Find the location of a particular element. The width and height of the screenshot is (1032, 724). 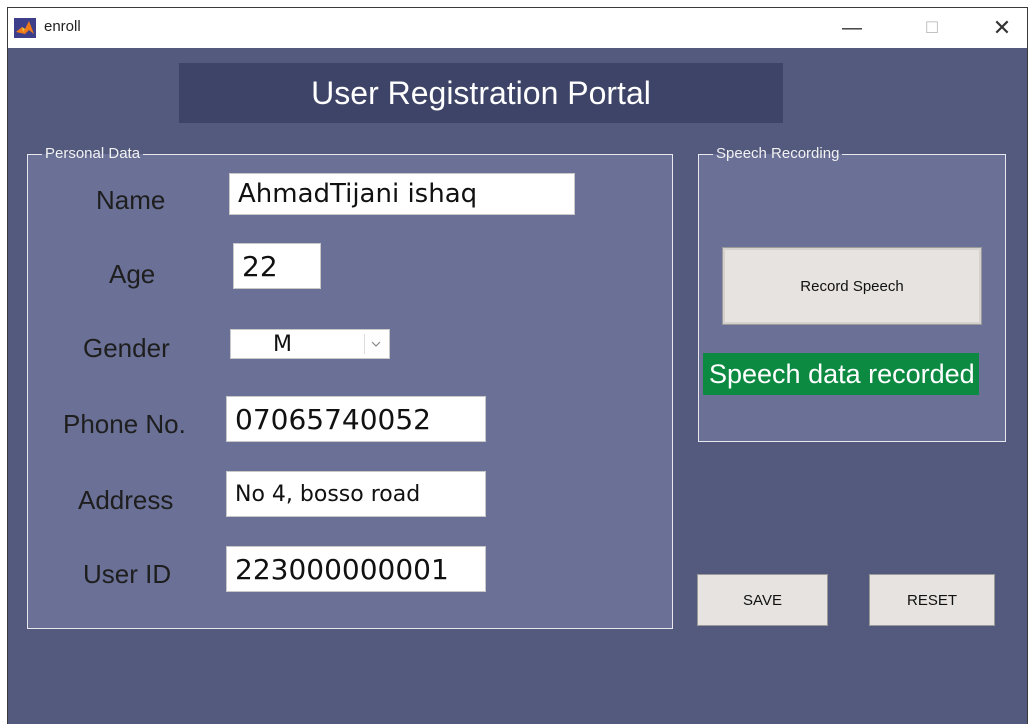

name-input: AhmadTijani ishaq is located at coordinates (402, 194).